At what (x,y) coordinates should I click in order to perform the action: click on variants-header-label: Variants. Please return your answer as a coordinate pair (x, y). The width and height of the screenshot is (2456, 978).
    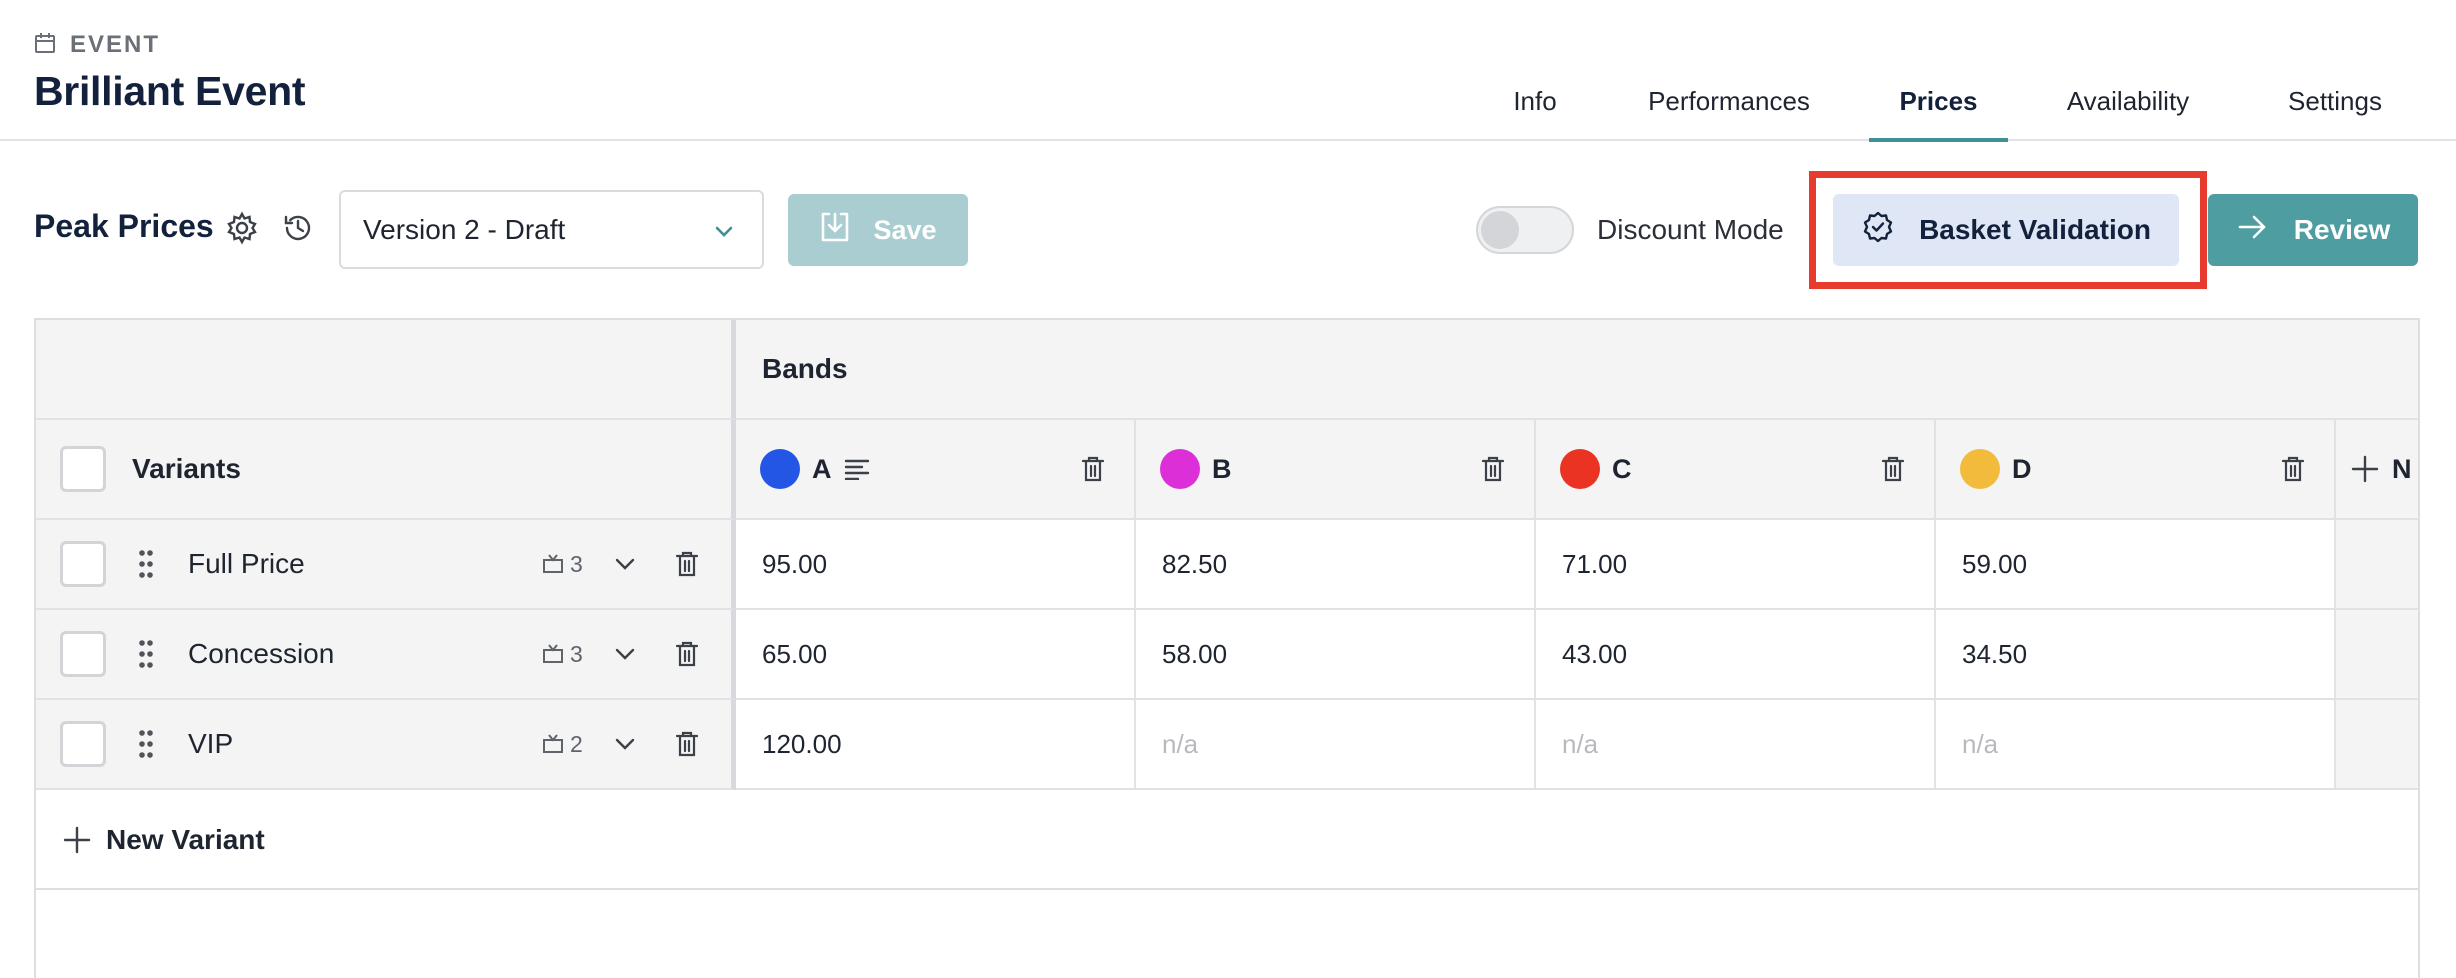
    Looking at the image, I should click on (186, 468).